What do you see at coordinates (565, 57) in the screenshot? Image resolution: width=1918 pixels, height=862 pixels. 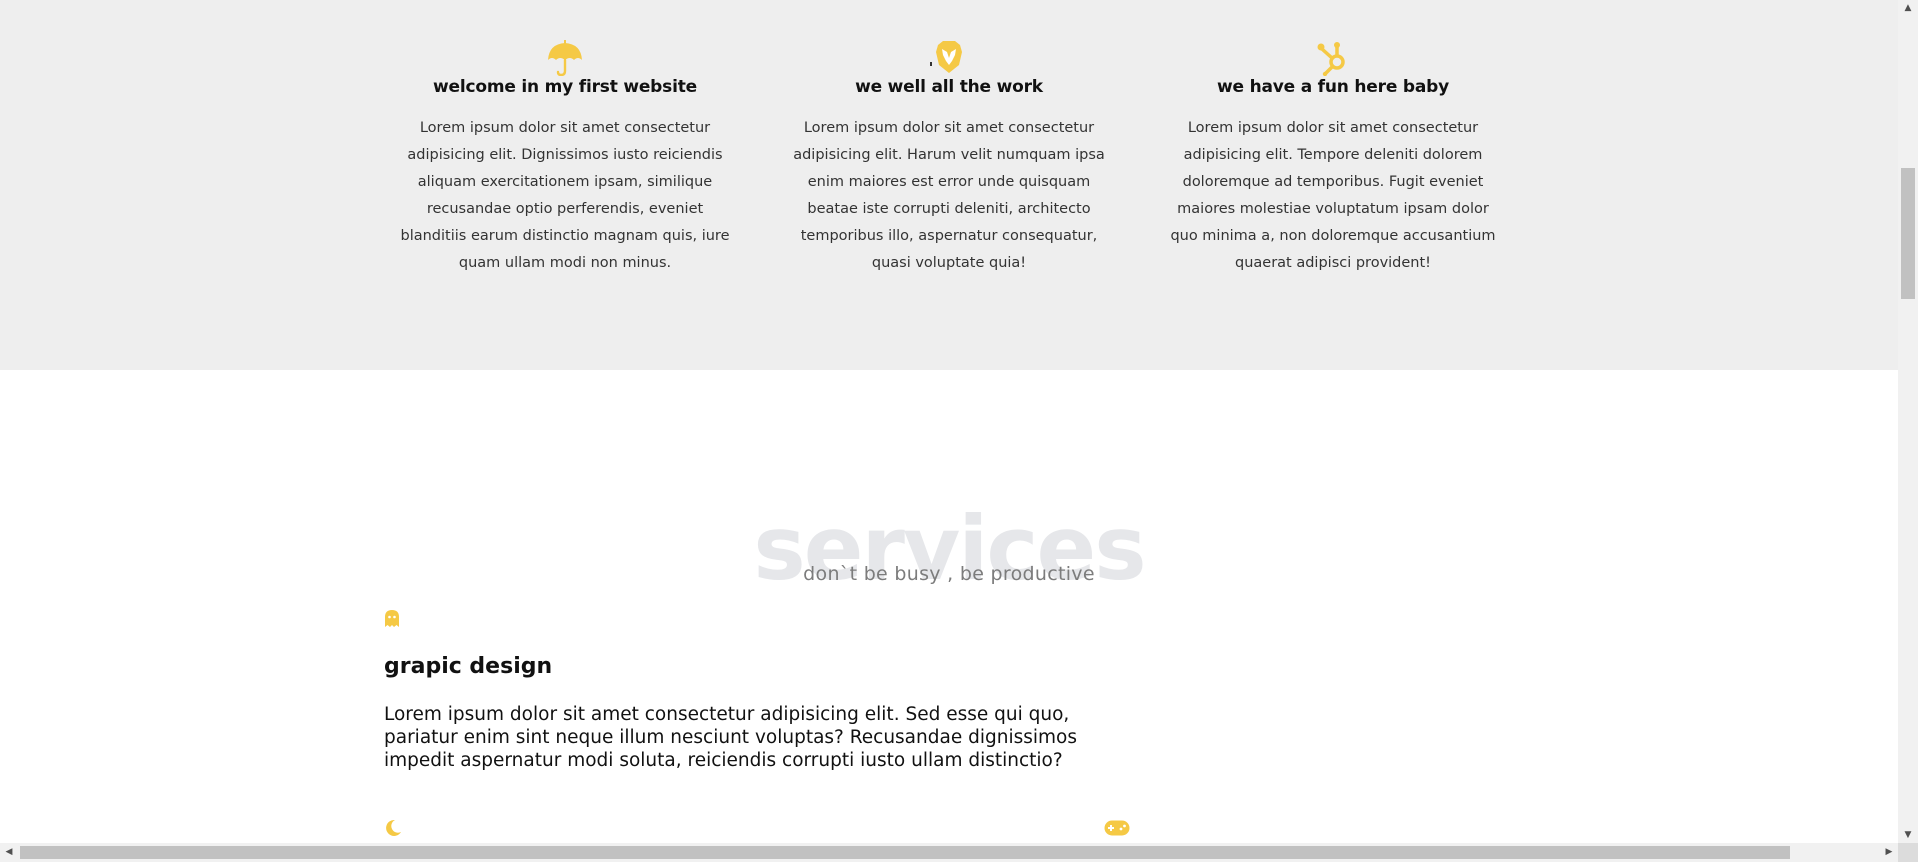 I see `umbrella-icon` at bounding box center [565, 57].